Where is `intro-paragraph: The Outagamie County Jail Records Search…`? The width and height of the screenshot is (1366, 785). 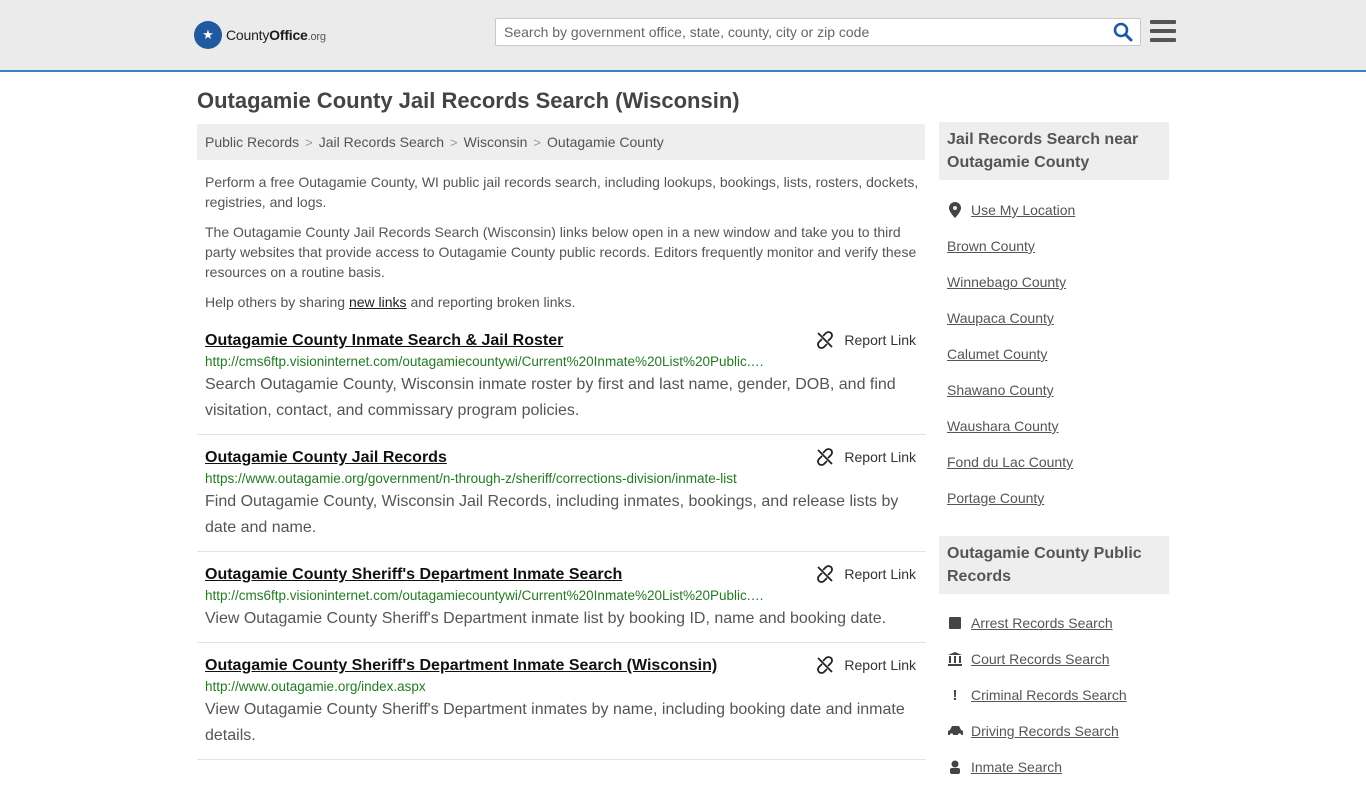
intro-paragraph: The Outagamie County Jail Records Search… is located at coordinates (561, 252).